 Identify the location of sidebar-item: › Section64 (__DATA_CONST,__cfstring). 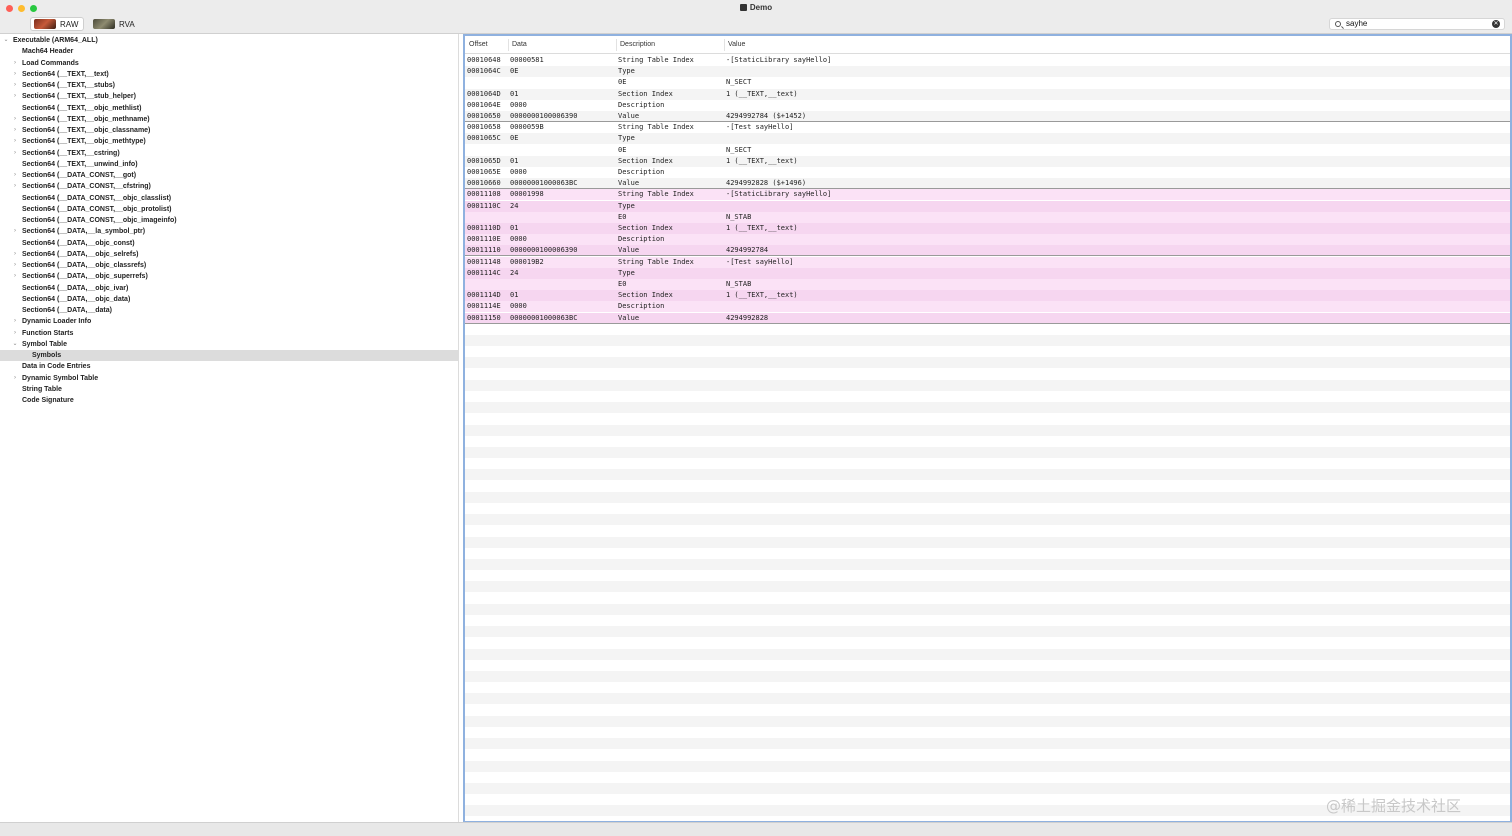
(229, 186).